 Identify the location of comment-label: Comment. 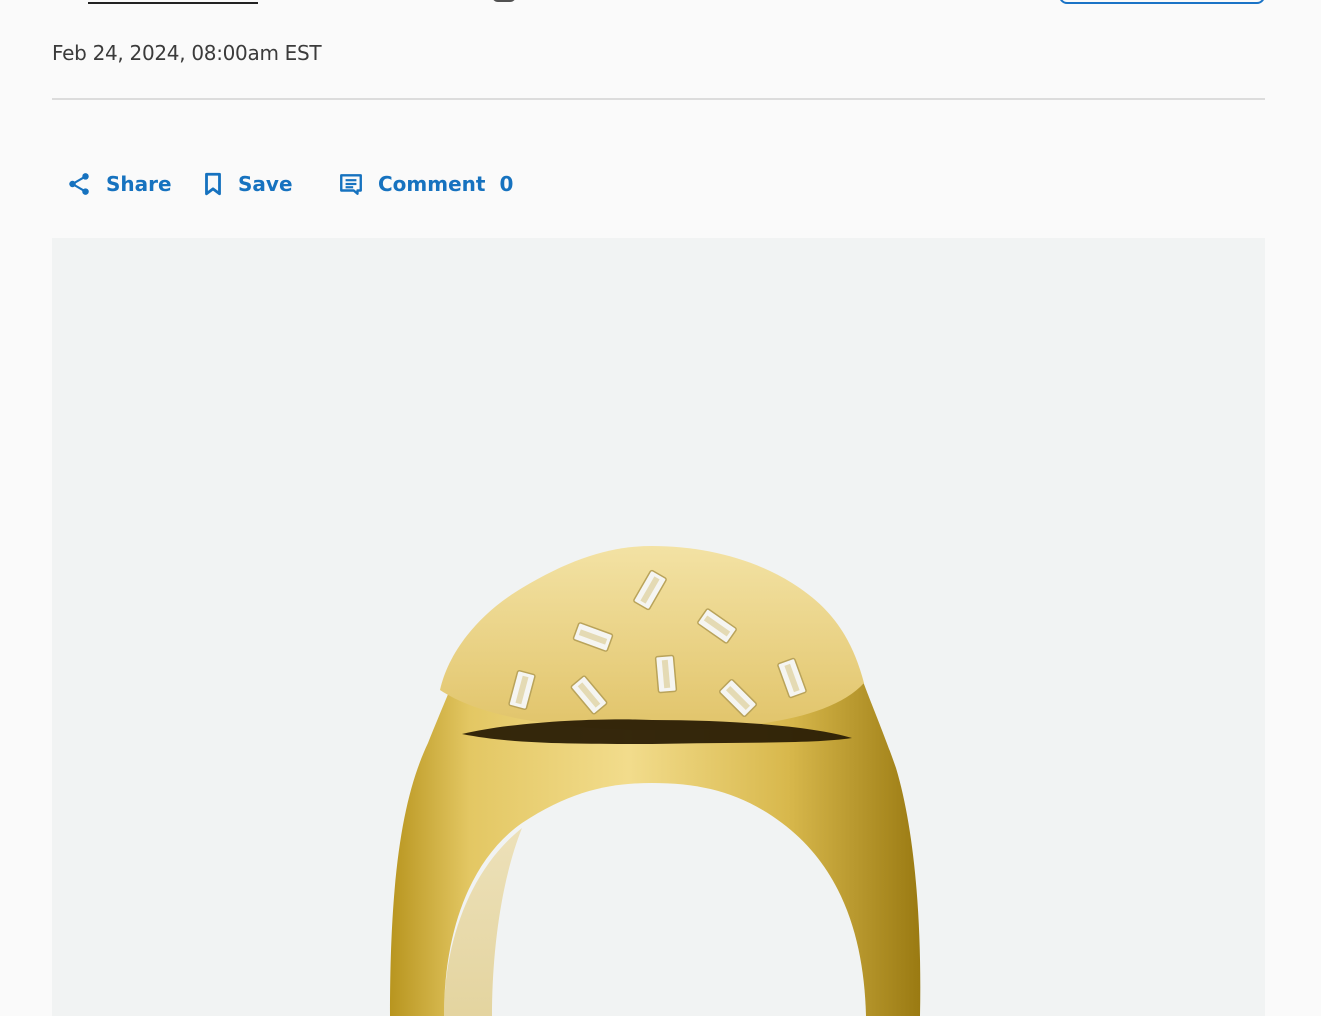
(432, 184).